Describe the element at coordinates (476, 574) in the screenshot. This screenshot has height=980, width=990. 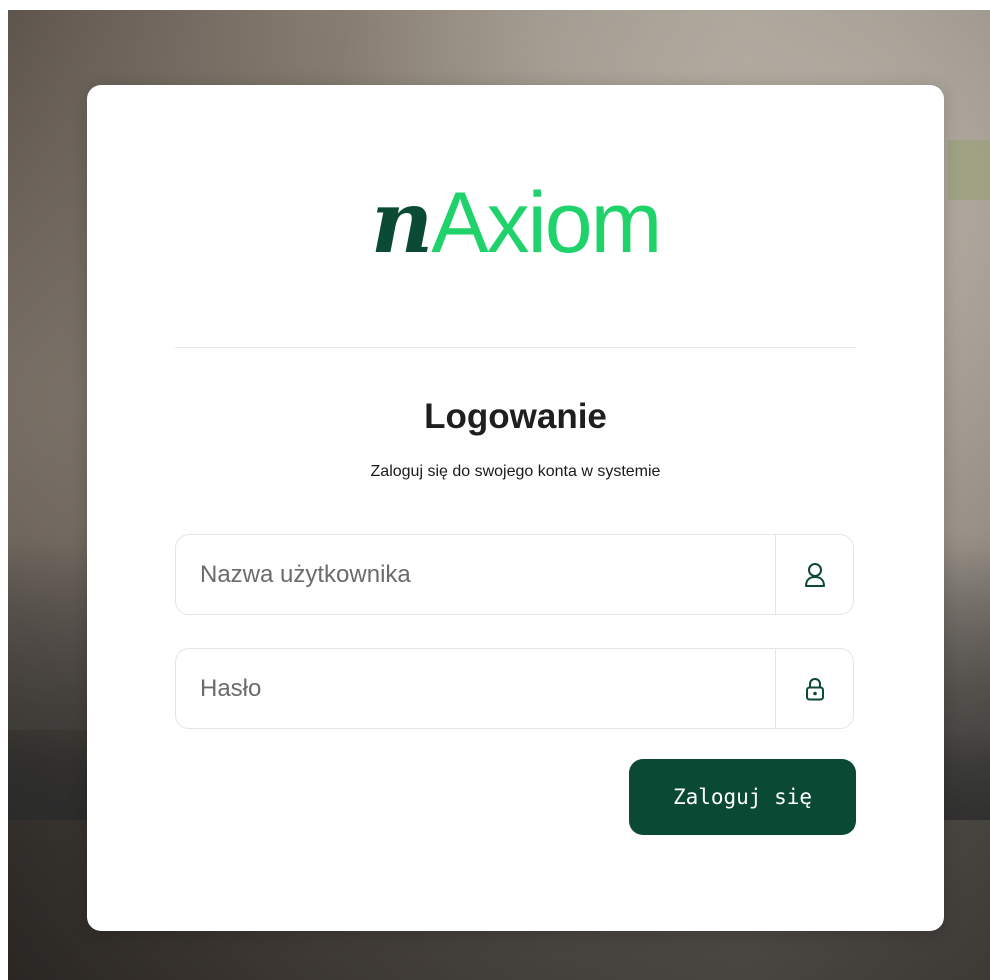
I see `username-input` at that location.